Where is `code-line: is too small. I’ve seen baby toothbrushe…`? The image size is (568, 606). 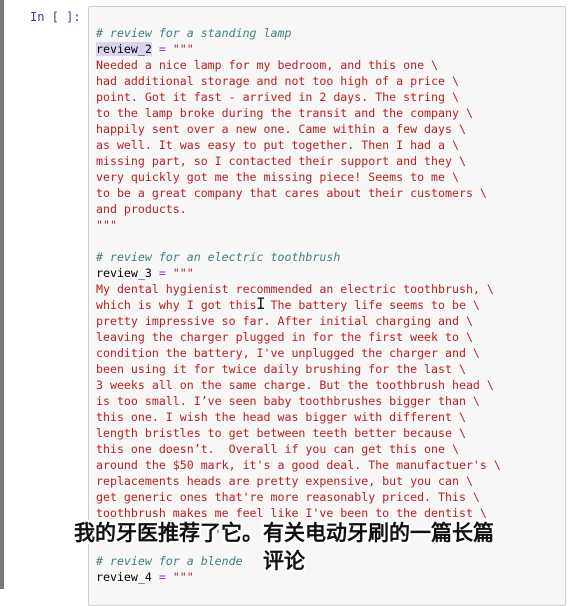
code-line: is too small. I’ve seen baby toothbrushe… is located at coordinates (298, 401).